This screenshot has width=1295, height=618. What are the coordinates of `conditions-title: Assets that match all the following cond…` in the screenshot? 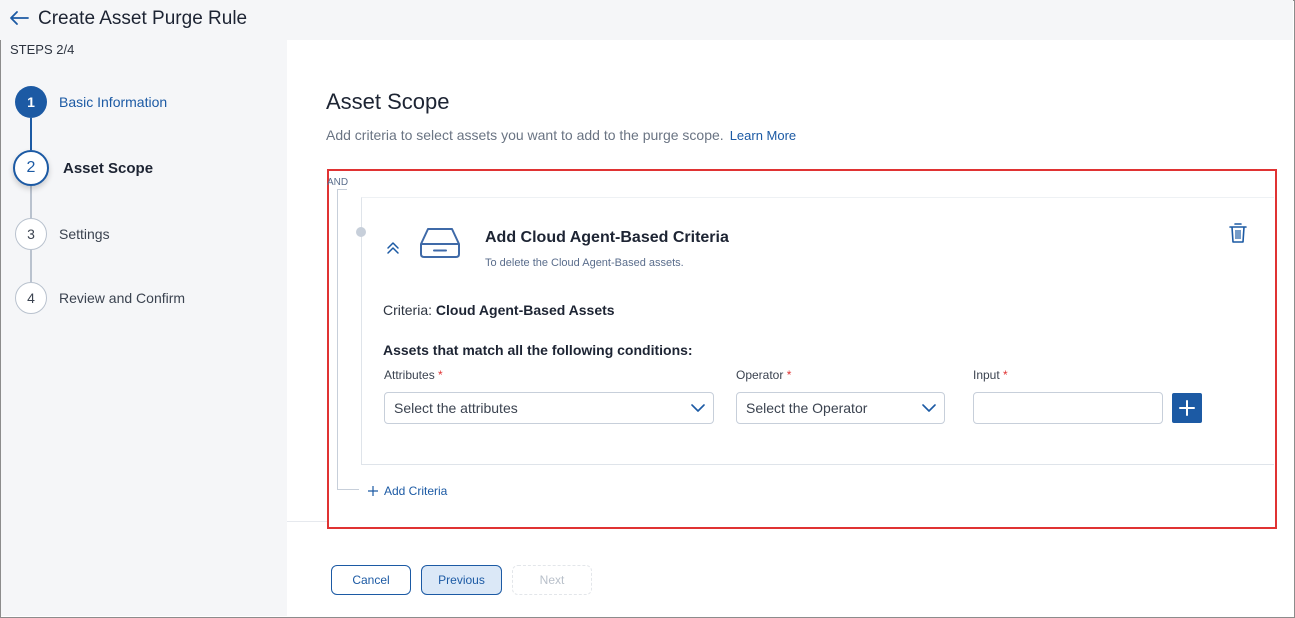 It's located at (538, 350).